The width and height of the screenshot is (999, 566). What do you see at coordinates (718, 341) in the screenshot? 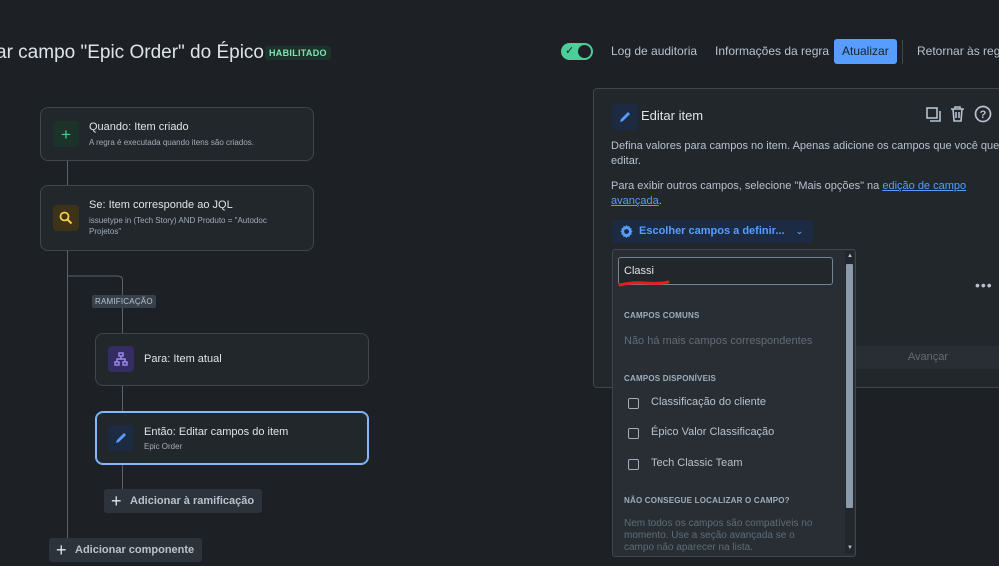
I see `no-common-fields-text: Não há mais campos correspondentes` at bounding box center [718, 341].